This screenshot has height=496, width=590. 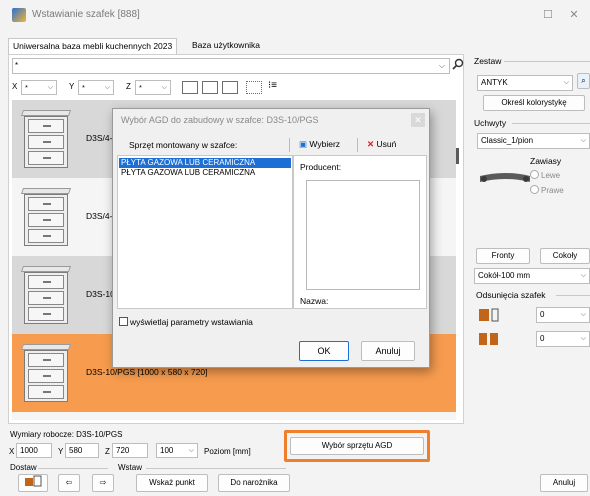 What do you see at coordinates (153, 87) in the screenshot?
I see `filter-z-select: * ⌵` at bounding box center [153, 87].